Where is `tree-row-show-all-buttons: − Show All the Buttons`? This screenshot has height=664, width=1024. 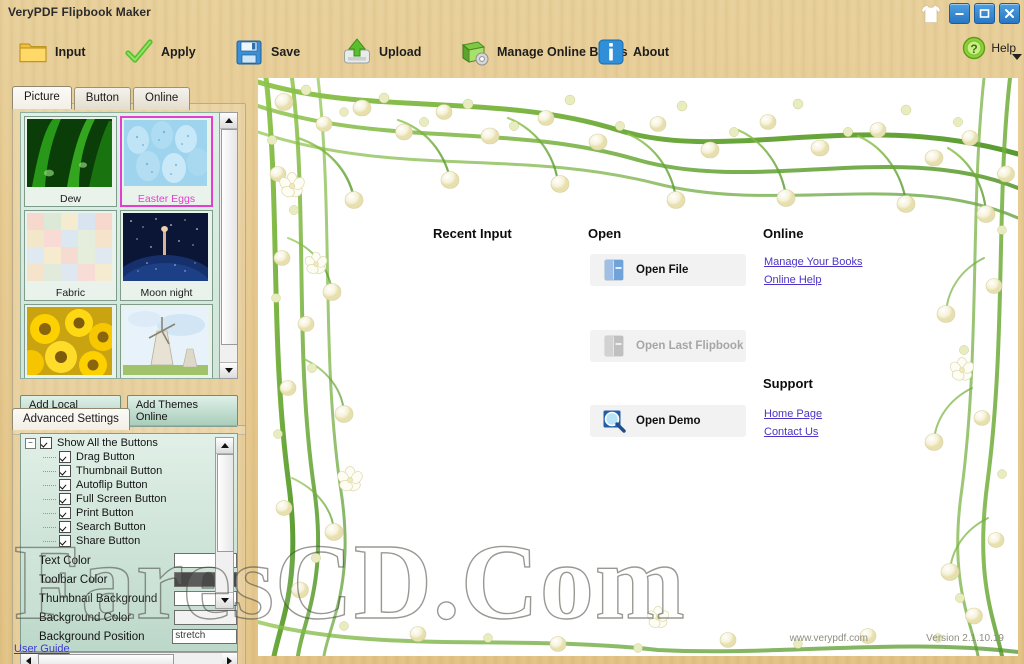
tree-row-show-all-buttons: − Show All the Buttons is located at coordinates (129, 443).